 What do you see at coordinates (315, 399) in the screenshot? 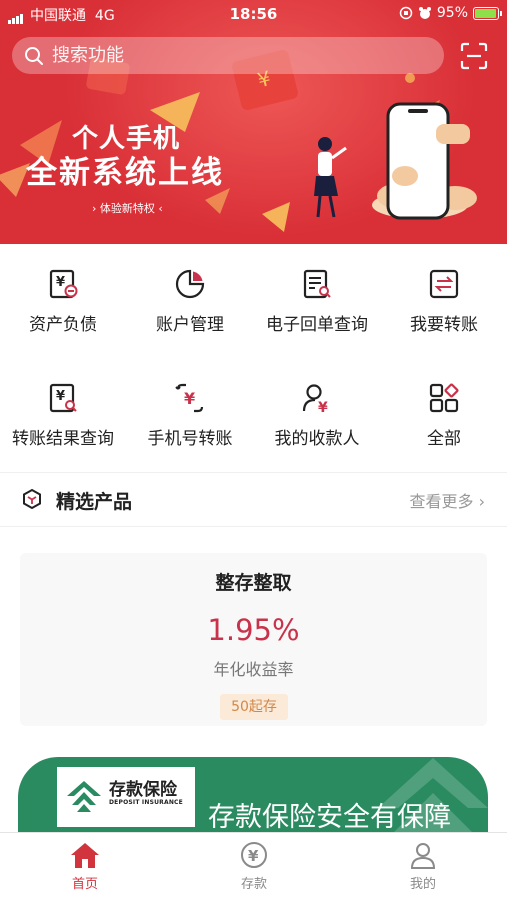
I see `payee-icon: ¥` at bounding box center [315, 399].